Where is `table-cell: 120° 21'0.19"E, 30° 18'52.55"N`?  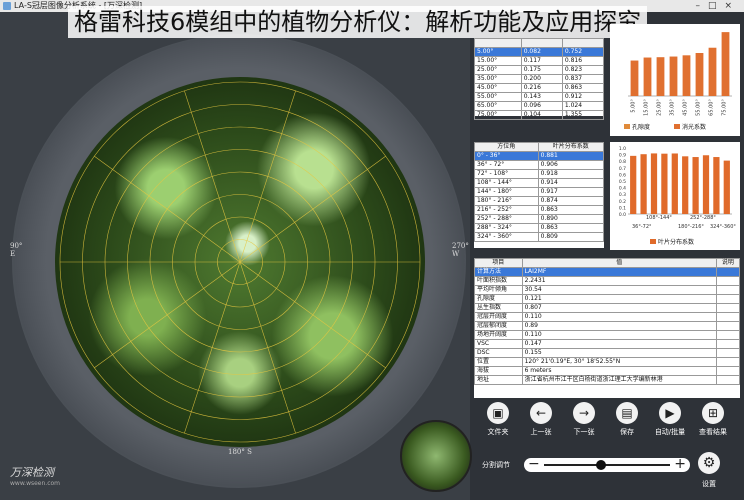 table-cell: 120° 21'0.19"E, 30° 18'52.55"N is located at coordinates (619, 362).